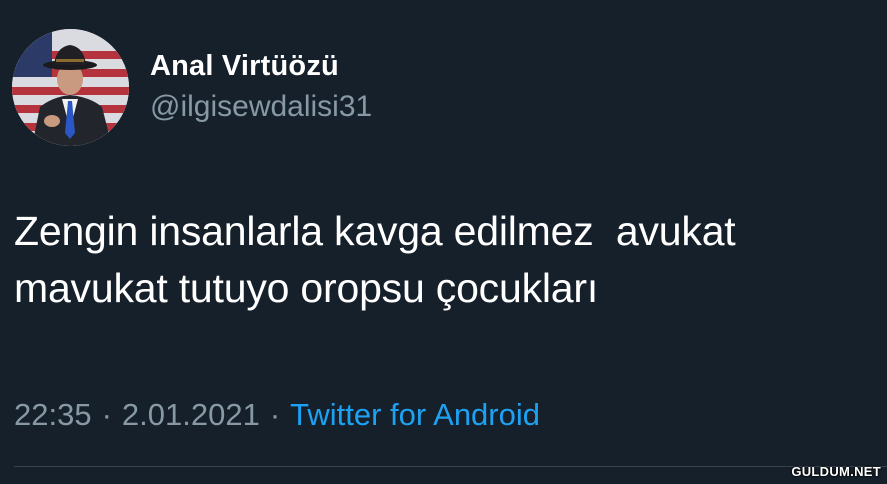 The image size is (887, 484). I want to click on tweet-time: 22:35, so click(53, 414).